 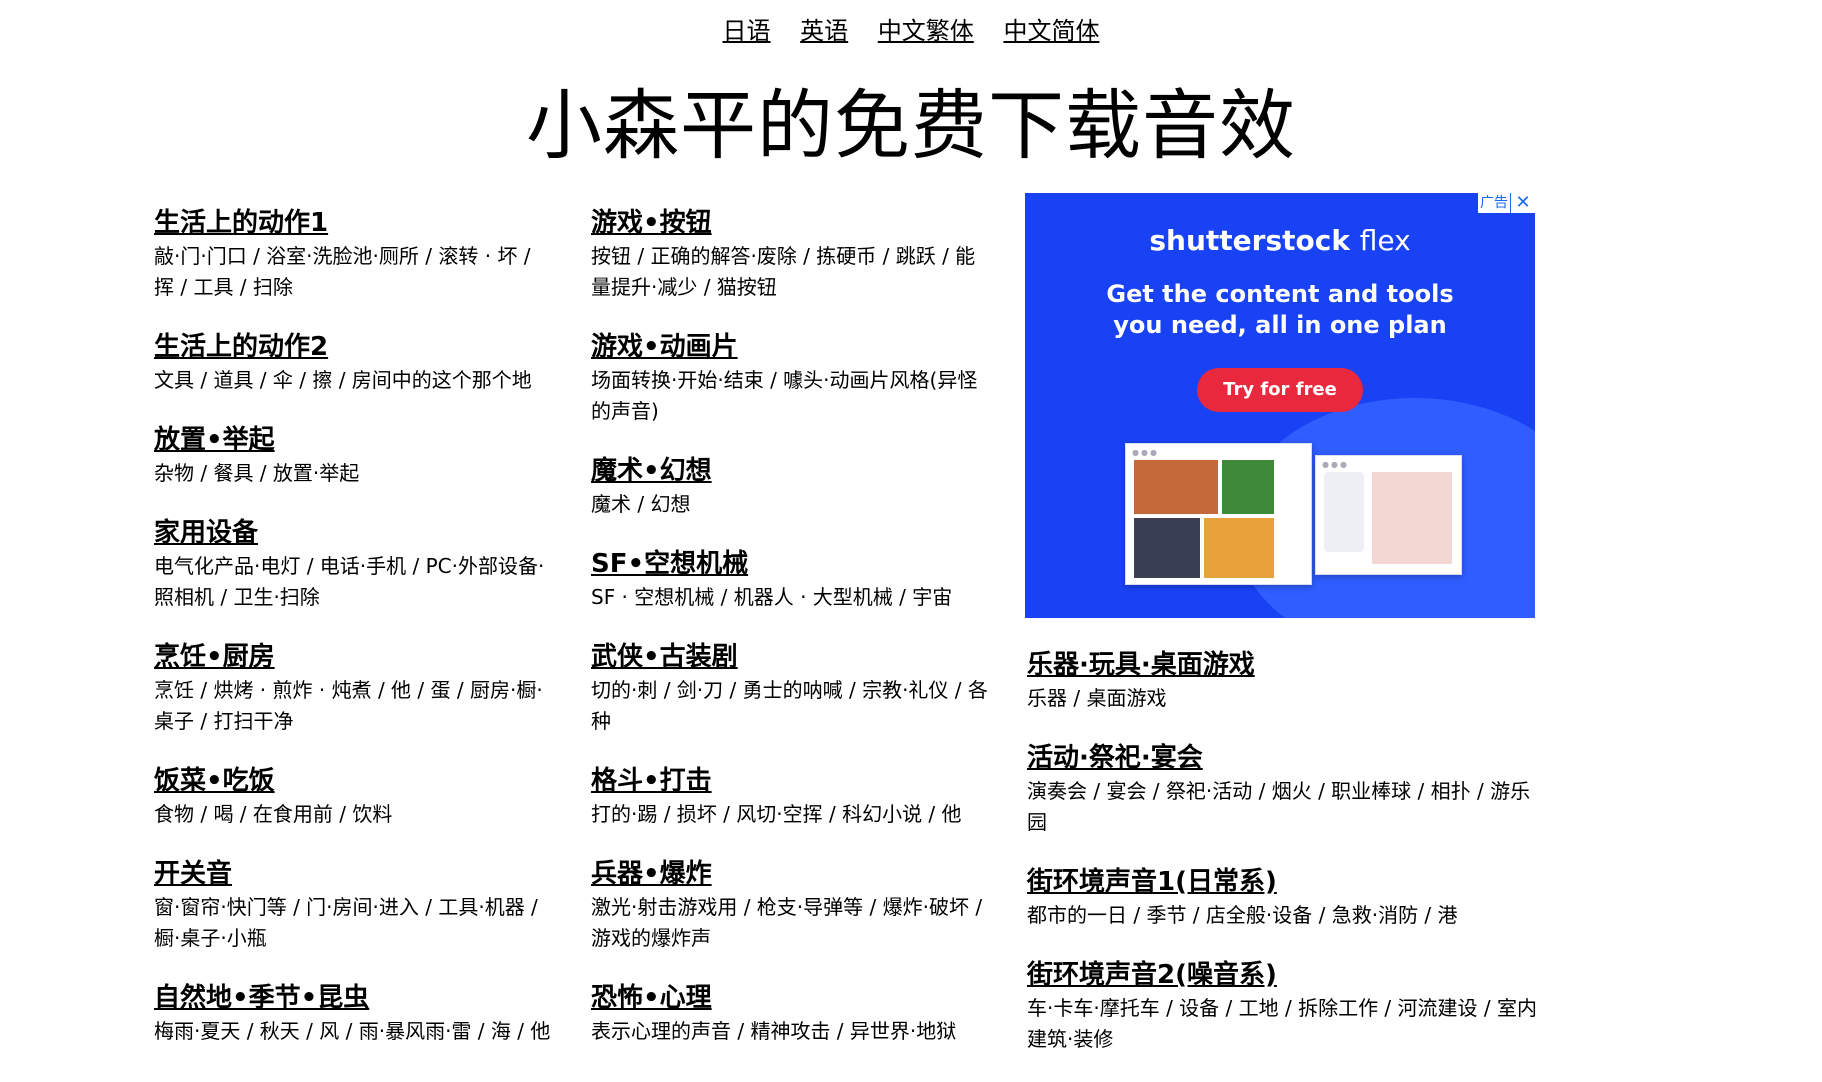 I want to click on category-description: 按钮 / 正确的解答·废除 / 拣硬币 / 跳跃 / 能量提升·减少 / 猫按钮, so click(x=783, y=271).